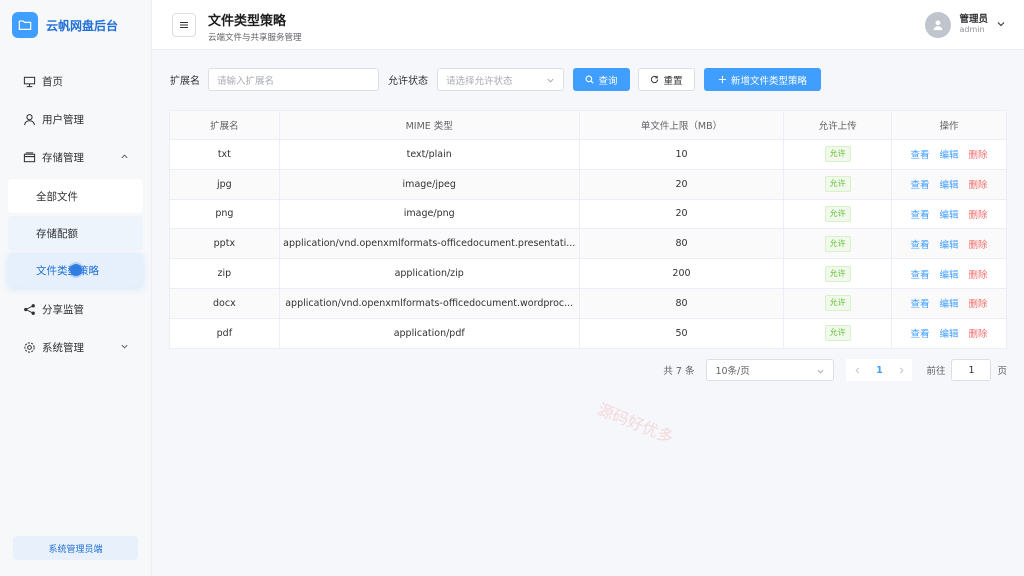  Describe the element at coordinates (82, 25) in the screenshot. I see `brand-title: 云帆网盘后台` at that location.